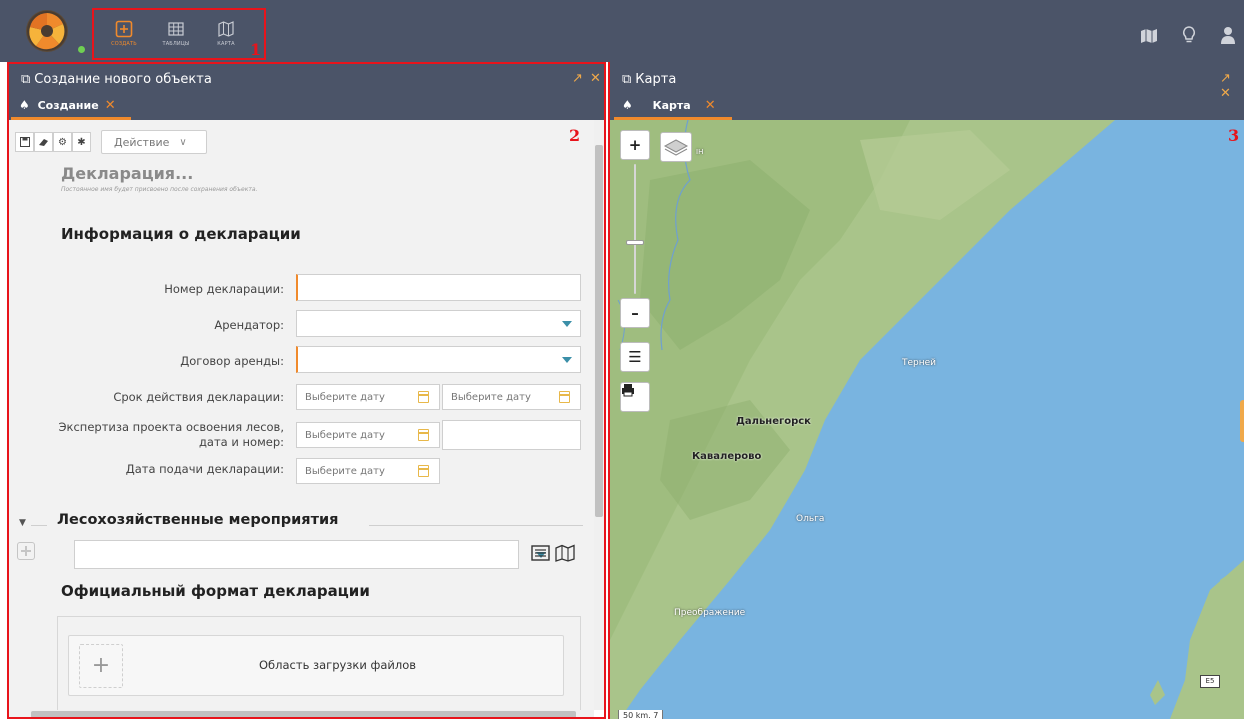  What do you see at coordinates (567, 360) in the screenshot?
I see `dropdown-arrow-icon` at bounding box center [567, 360].